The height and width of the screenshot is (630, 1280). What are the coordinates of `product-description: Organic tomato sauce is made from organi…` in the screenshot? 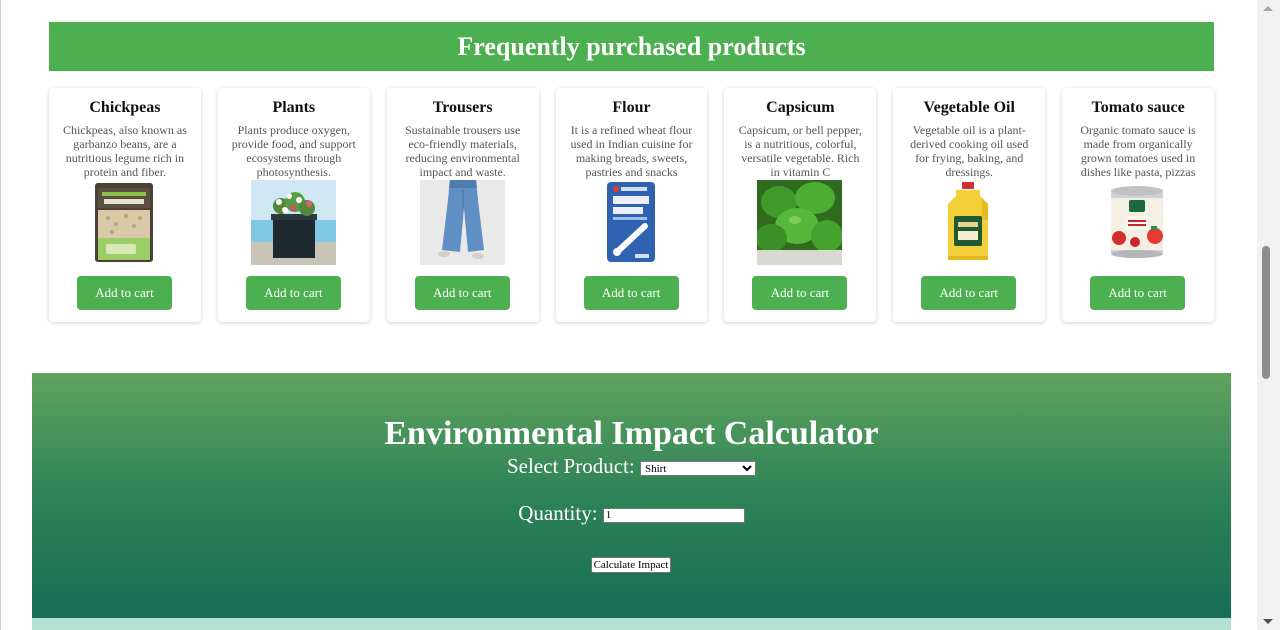 It's located at (1138, 151).